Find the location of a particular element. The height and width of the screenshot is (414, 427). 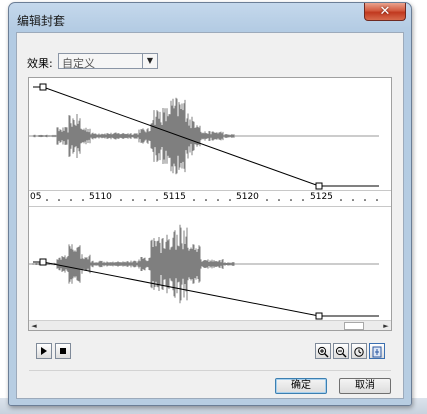

zoom-out-icon is located at coordinates (341, 352).